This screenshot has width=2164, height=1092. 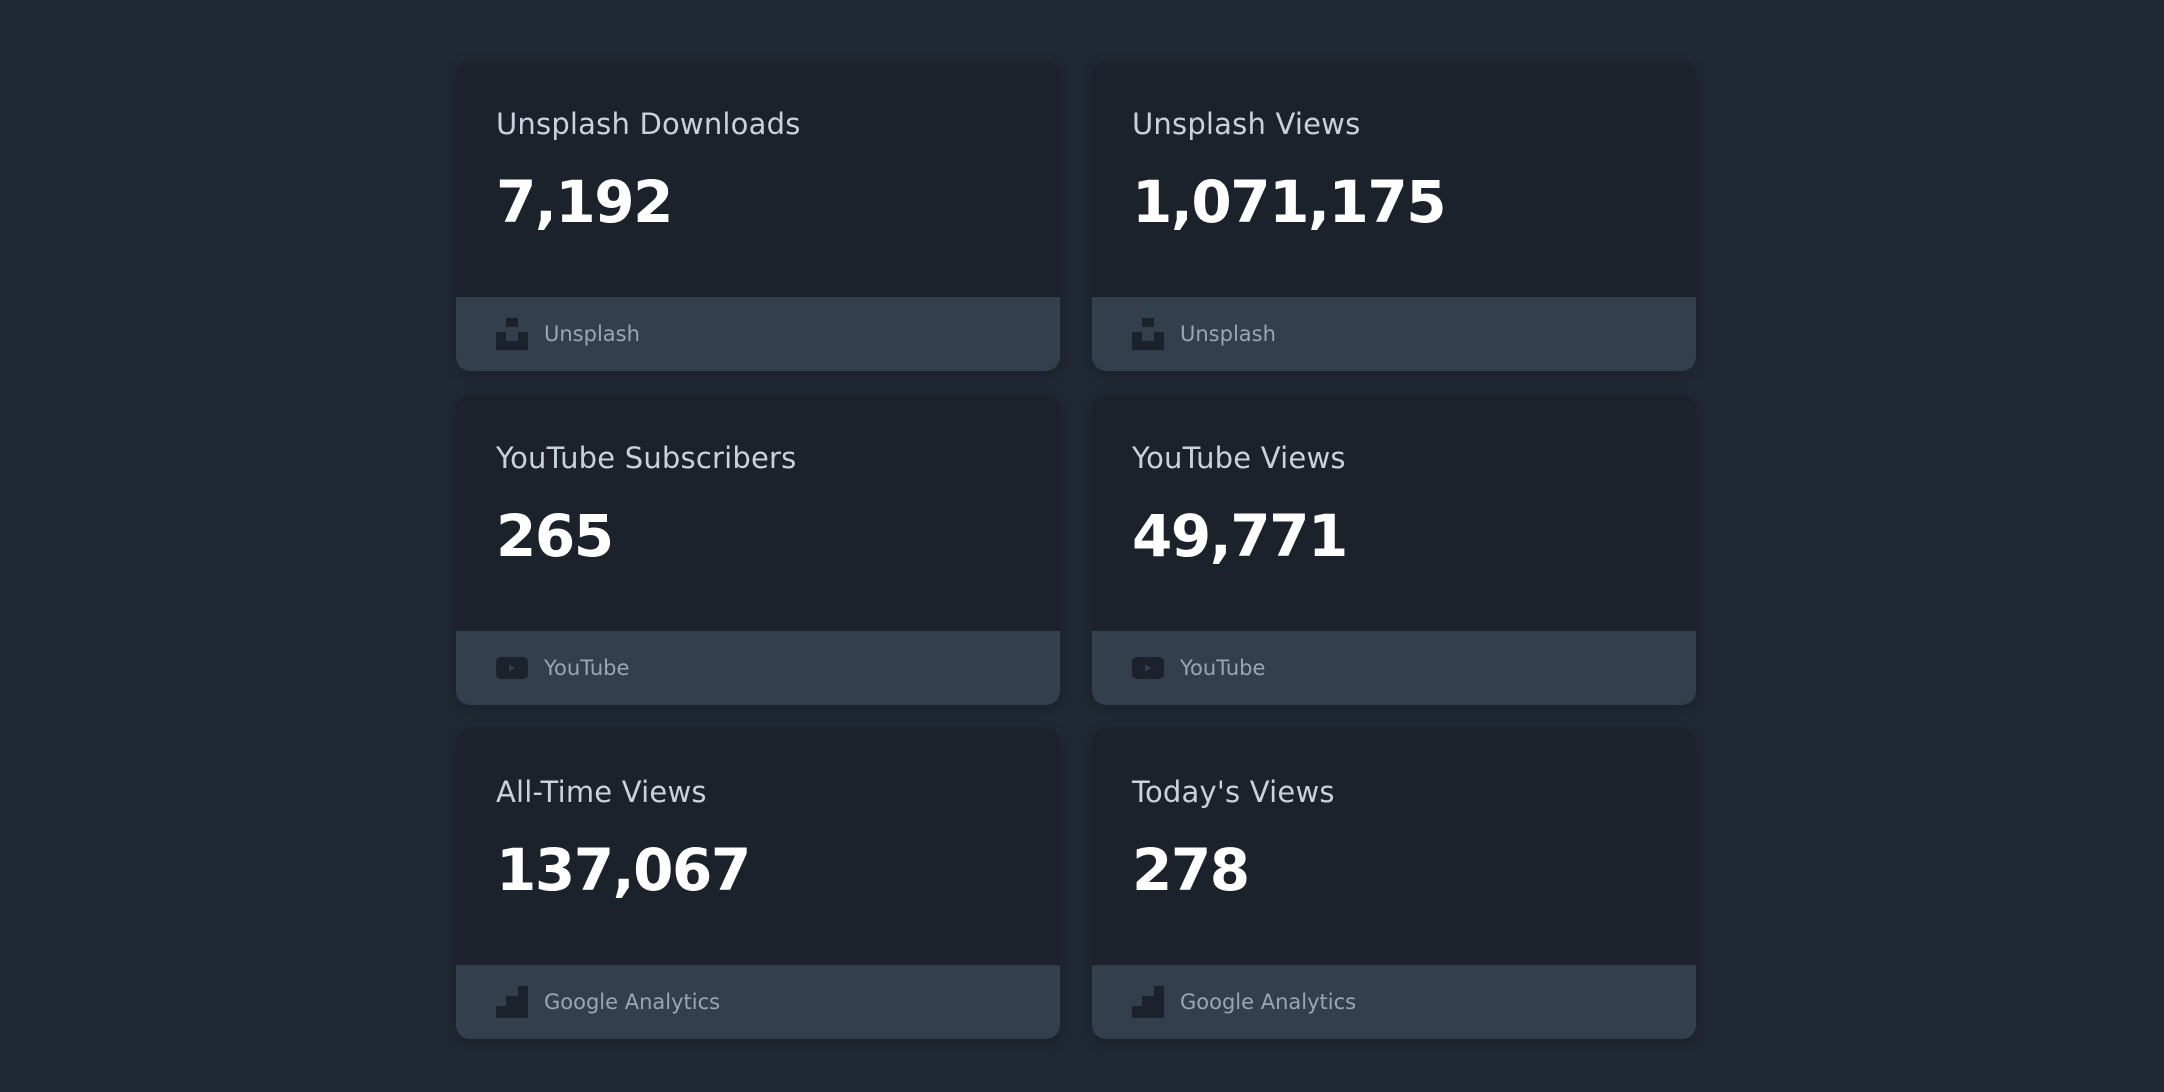 I want to click on card-body: Unsplash Views 1,071,175, so click(x=1394, y=179).